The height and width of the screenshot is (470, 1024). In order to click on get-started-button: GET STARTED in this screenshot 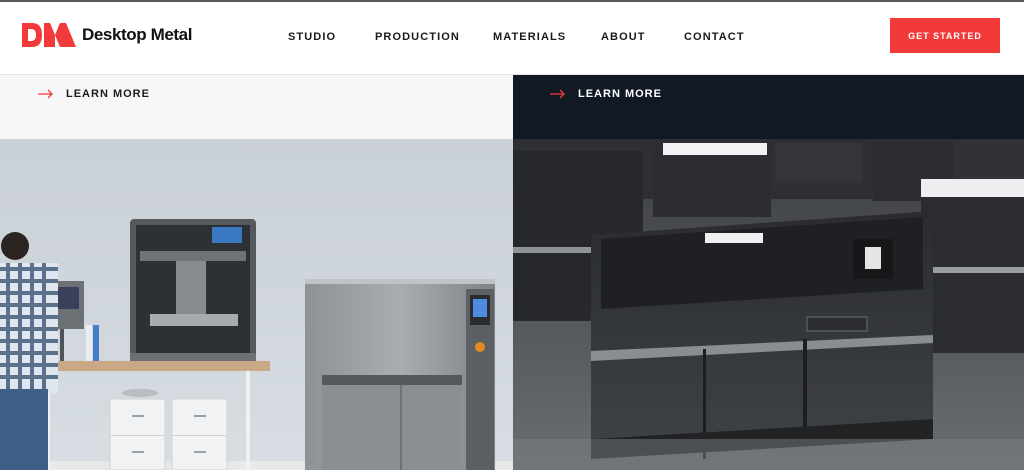, I will do `click(945, 35)`.